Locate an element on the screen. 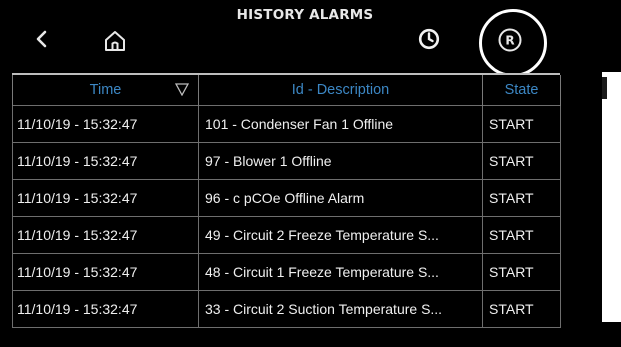 This screenshot has width=621, height=347. page-title: HISTORY ALARMS is located at coordinates (305, 15).